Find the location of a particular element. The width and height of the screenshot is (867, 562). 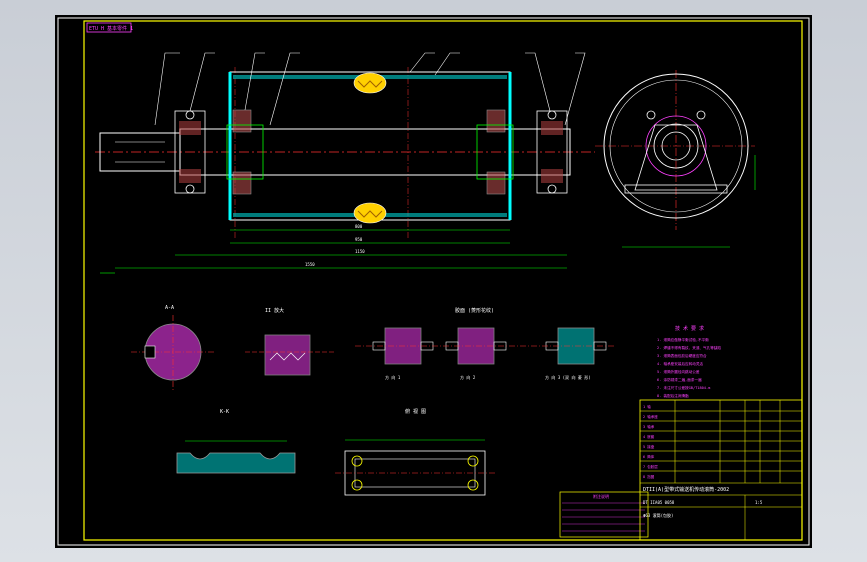

tech-req-line-5: 5. 滚筒外圆径向跳动公差 is located at coordinates (678, 371).